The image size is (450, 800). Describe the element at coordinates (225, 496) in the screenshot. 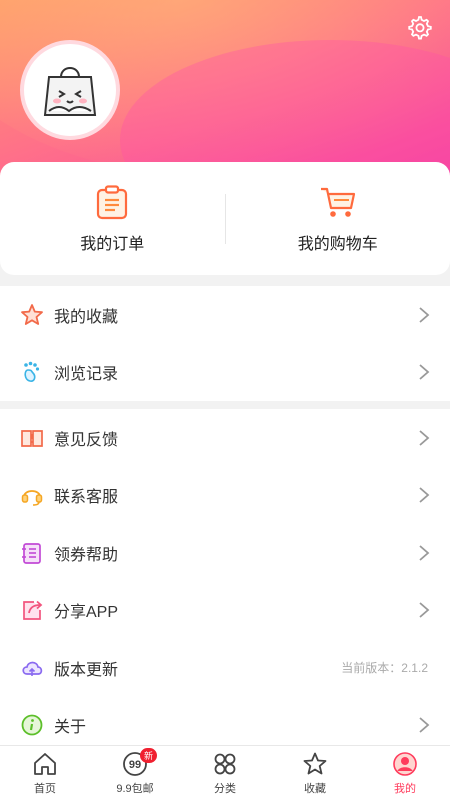

I see `menu-item-customer-service: 联系客服` at that location.